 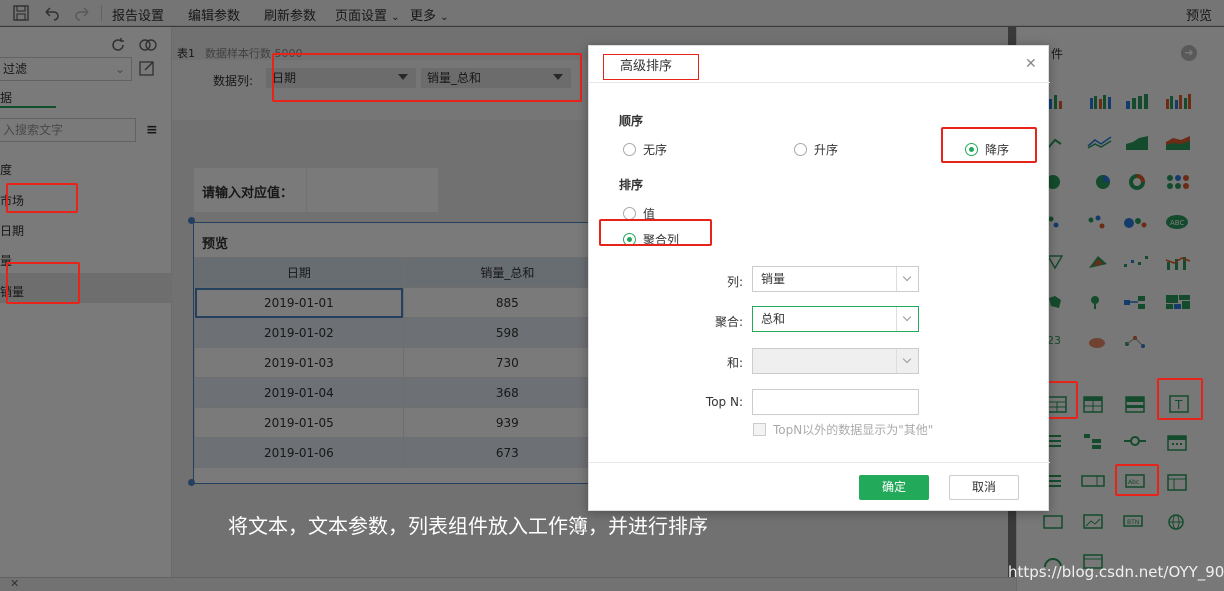 What do you see at coordinates (1179, 102) in the screenshot?
I see `multi-bar-icon` at bounding box center [1179, 102].